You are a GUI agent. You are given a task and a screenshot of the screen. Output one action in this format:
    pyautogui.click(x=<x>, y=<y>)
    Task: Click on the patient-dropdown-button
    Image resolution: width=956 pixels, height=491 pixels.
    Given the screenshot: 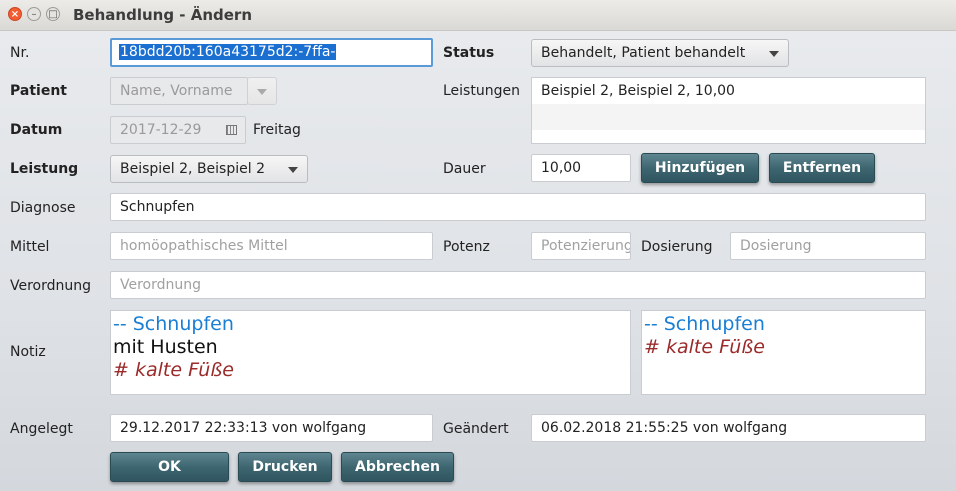 What is the action you would take?
    pyautogui.click(x=262, y=91)
    